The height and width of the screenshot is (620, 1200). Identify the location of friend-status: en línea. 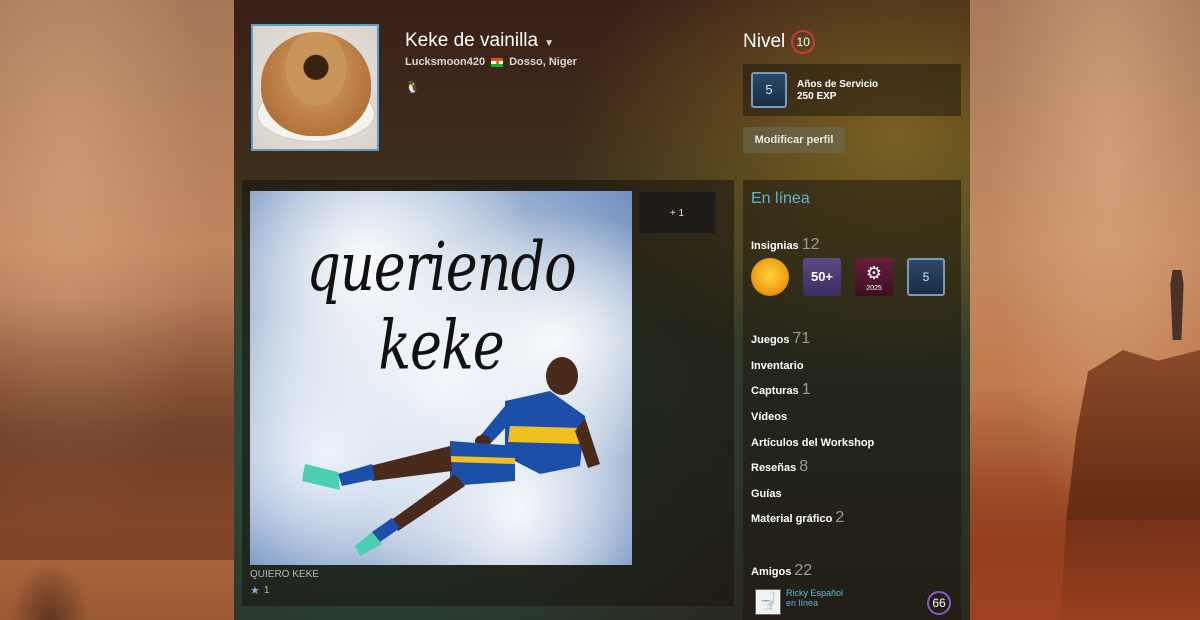
(802, 603).